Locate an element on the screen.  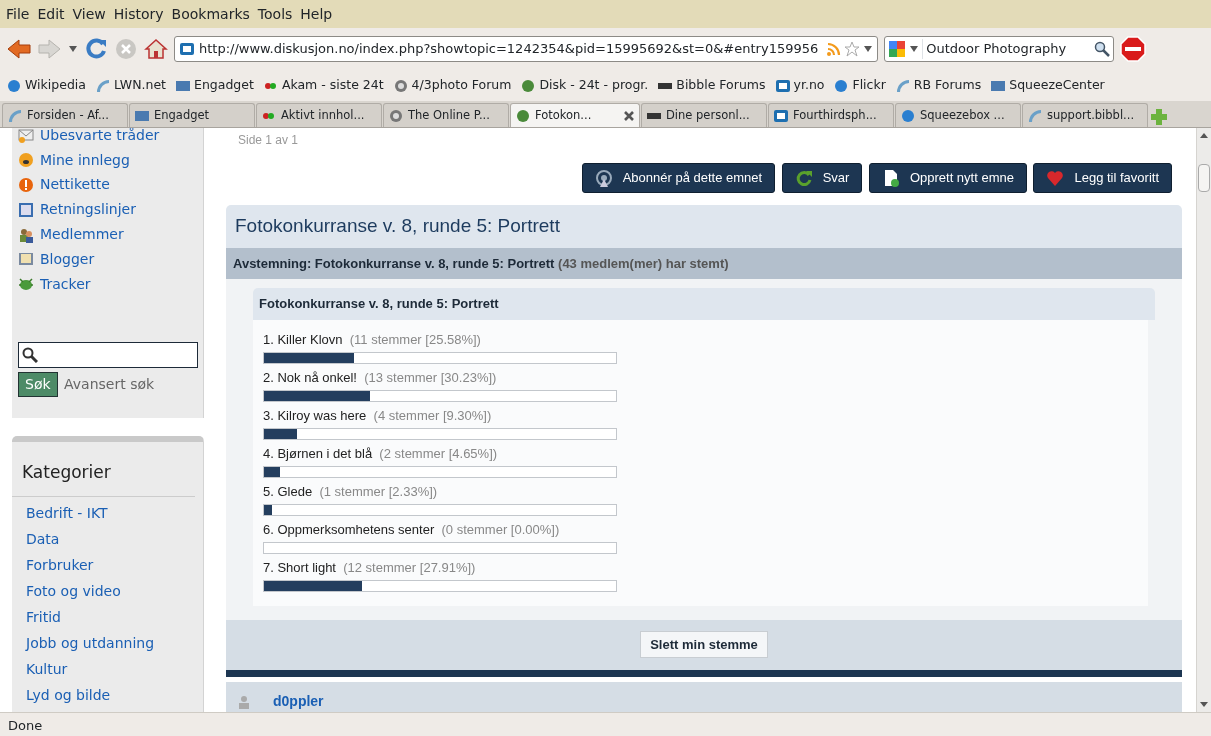
search-icon is located at coordinates (1102, 49).